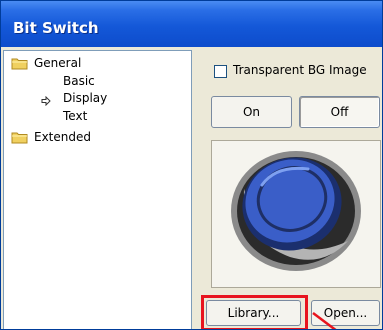 The image size is (383, 330). Describe the element at coordinates (56, 28) in the screenshot. I see `window-title: Bit Switch` at that location.